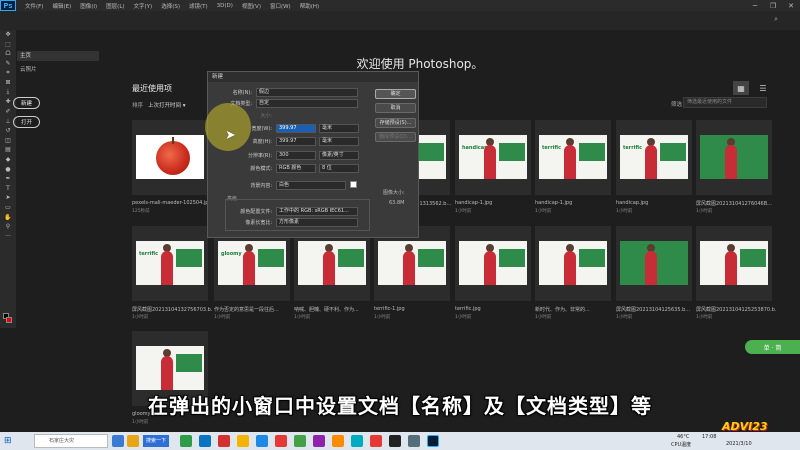 Image resolution: width=800 pixels, height=450 pixels. Describe the element at coordinates (353, 184) in the screenshot. I see `bgcontent-swatch` at that location.